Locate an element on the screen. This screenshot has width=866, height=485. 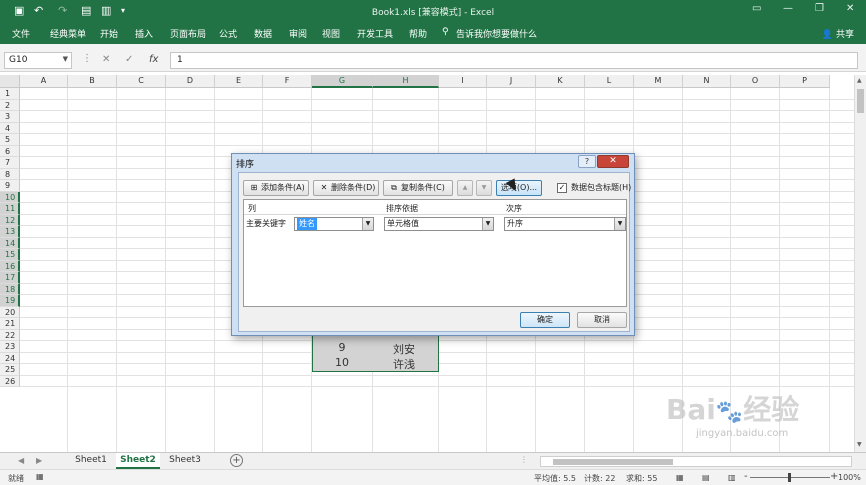
cell-name: 许浅 is located at coordinates (404, 364).